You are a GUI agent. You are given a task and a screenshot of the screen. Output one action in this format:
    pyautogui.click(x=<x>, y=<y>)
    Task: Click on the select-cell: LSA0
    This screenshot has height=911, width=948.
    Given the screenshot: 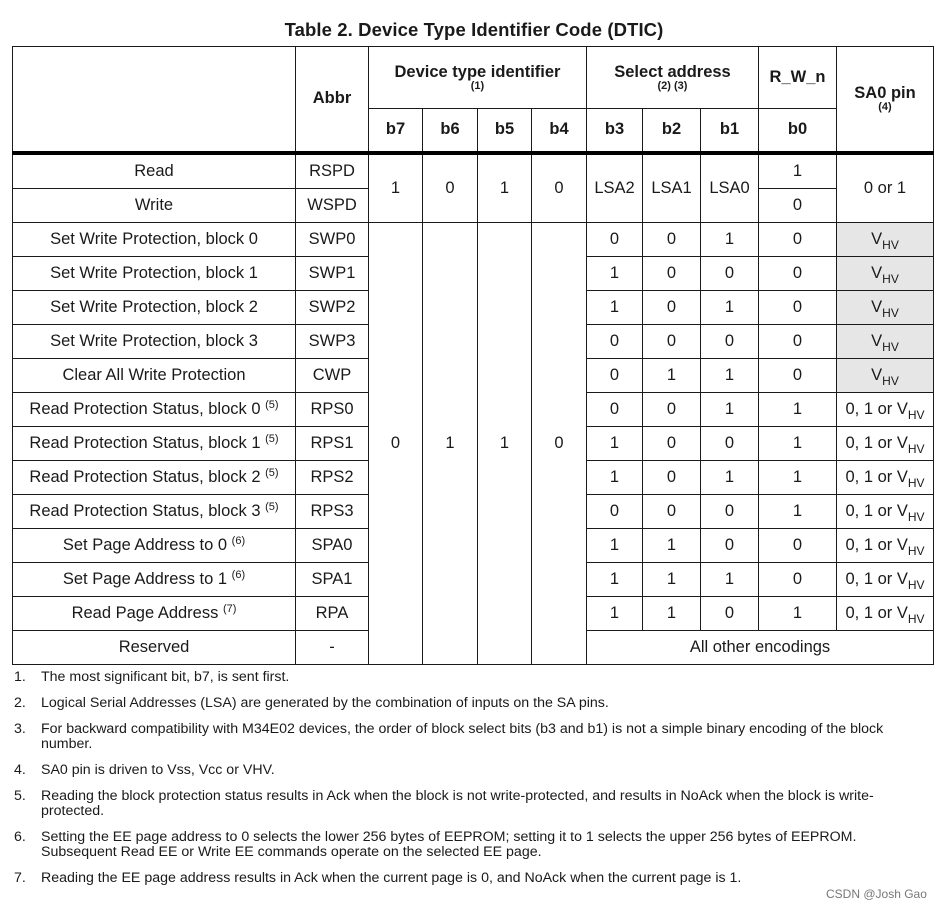 What is the action you would take?
    pyautogui.click(x=729, y=186)
    